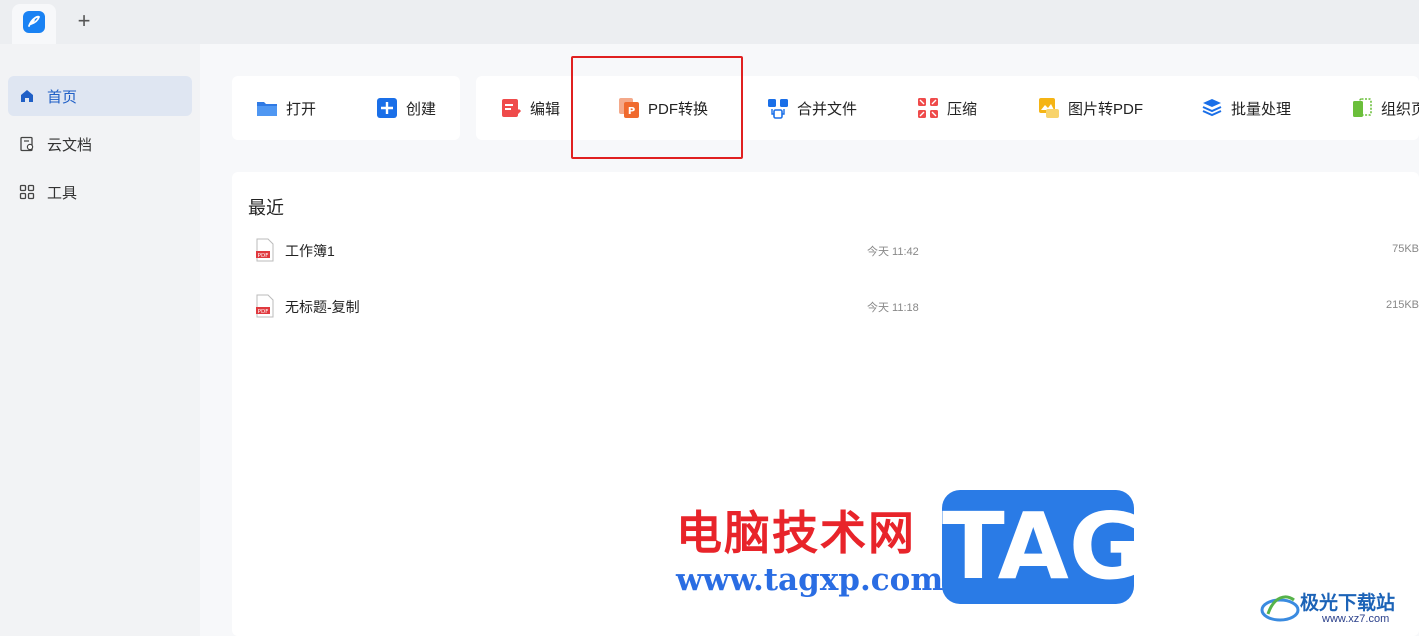 The width and height of the screenshot is (1419, 636). Describe the element at coordinates (1348, 603) in the screenshot. I see `watermark-site-name: 极光下载站` at that location.